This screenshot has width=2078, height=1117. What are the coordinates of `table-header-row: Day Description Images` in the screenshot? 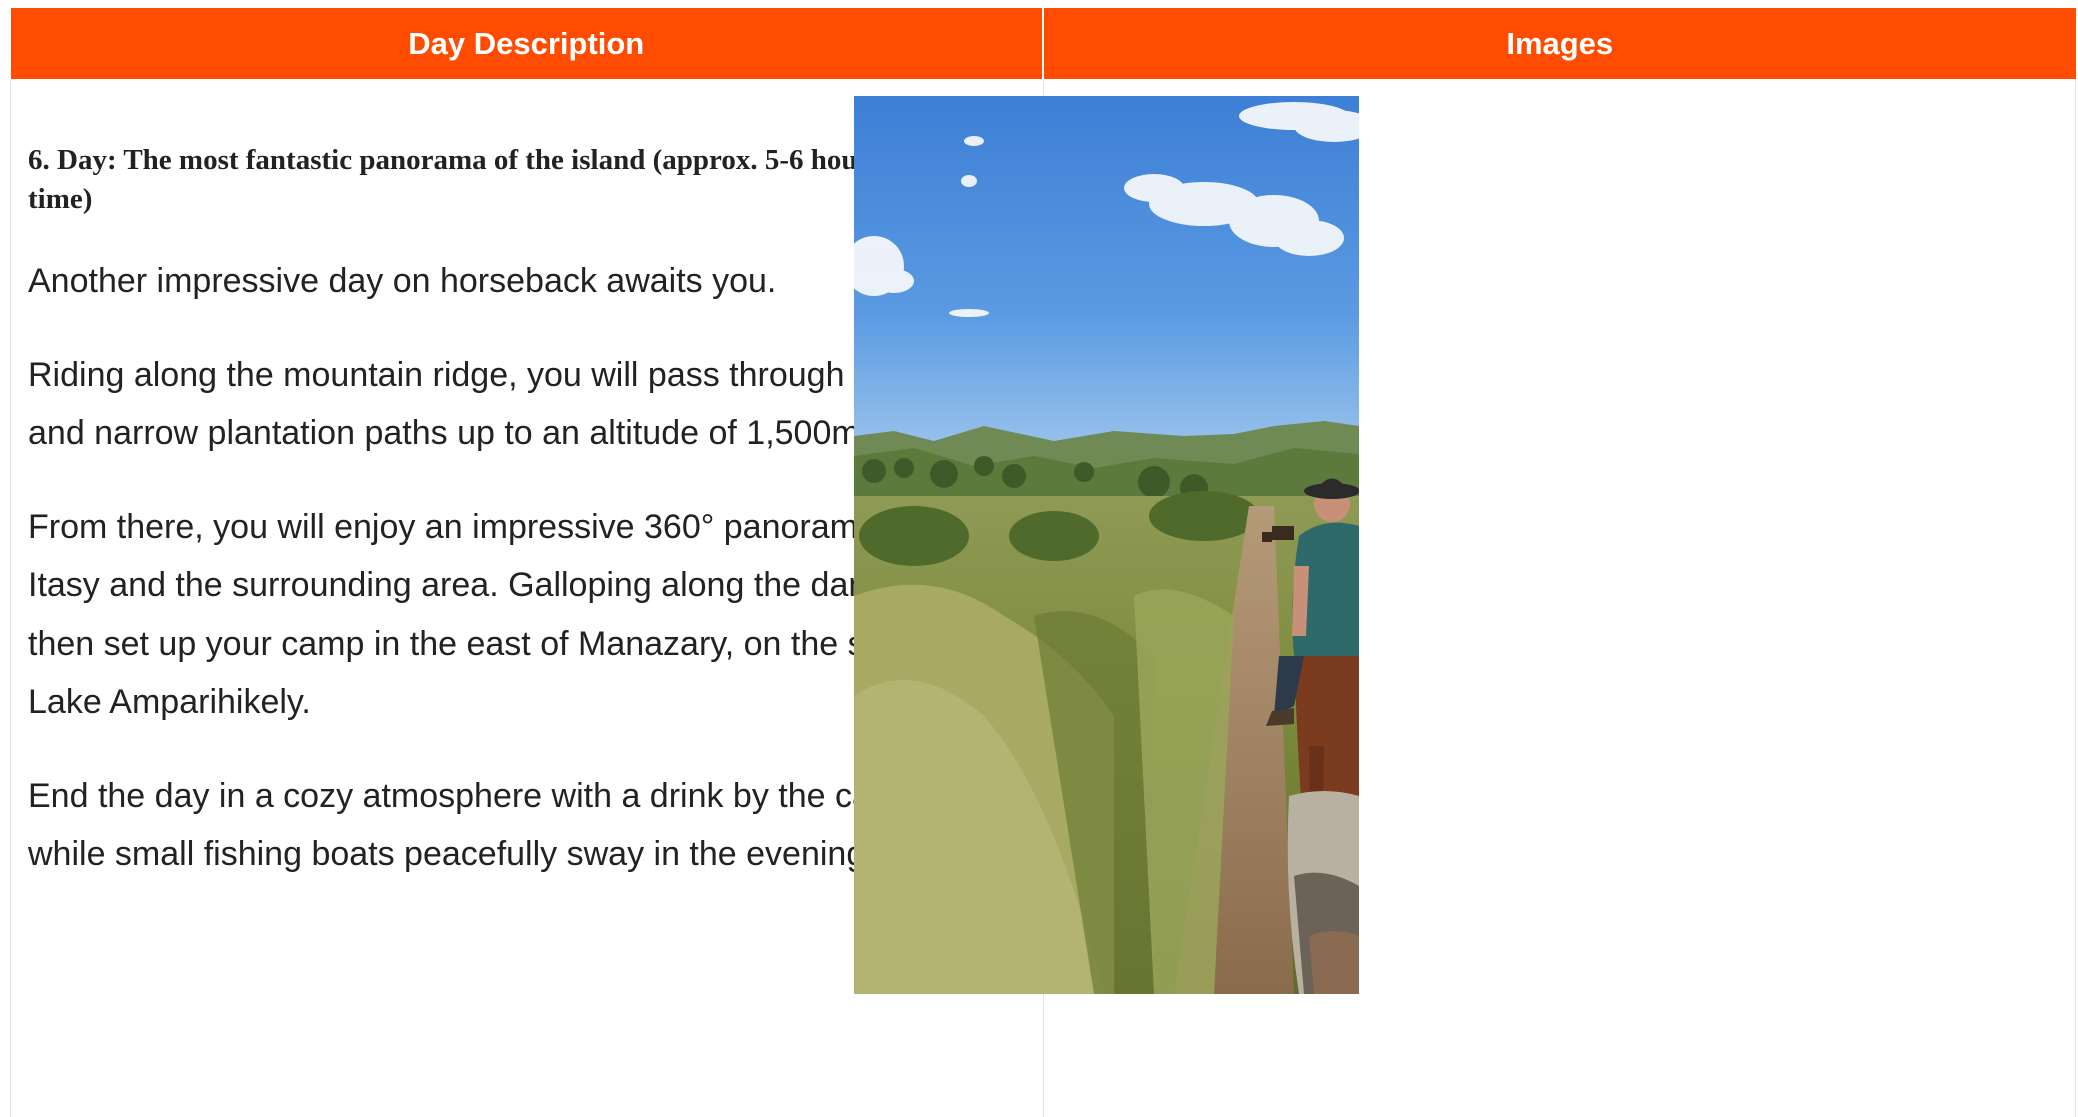 It's located at (1043, 43).